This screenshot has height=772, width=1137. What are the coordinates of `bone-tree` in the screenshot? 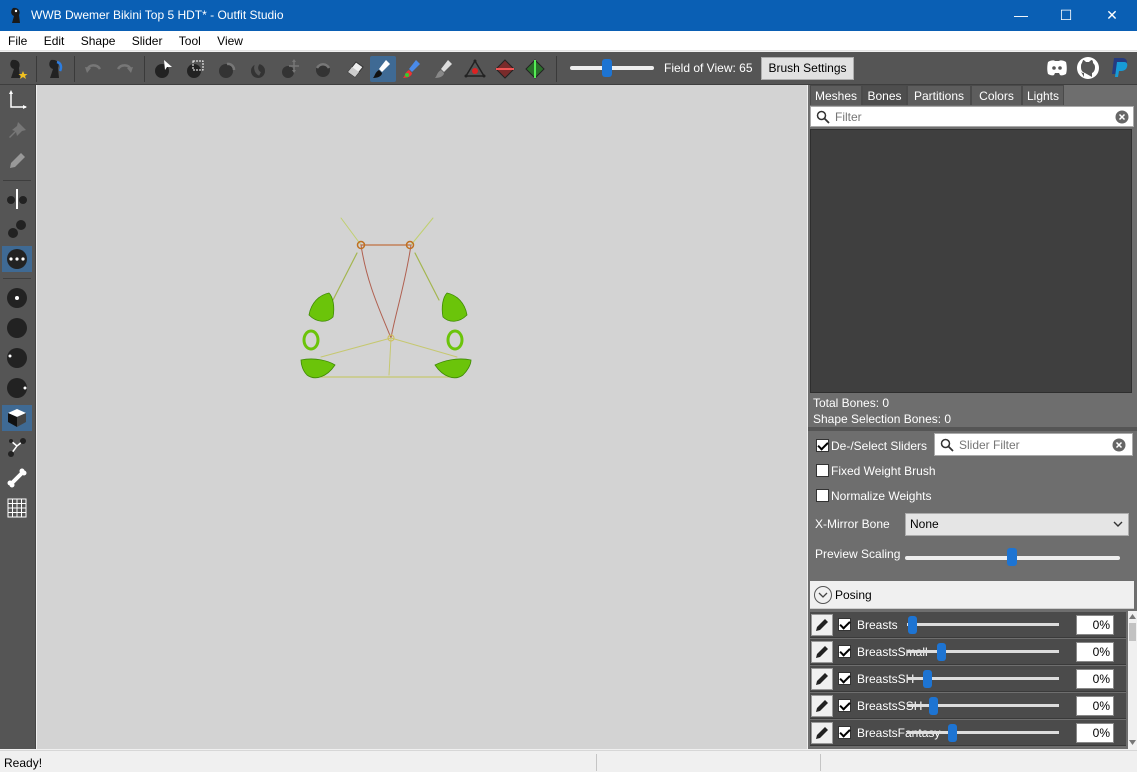 It's located at (971, 261).